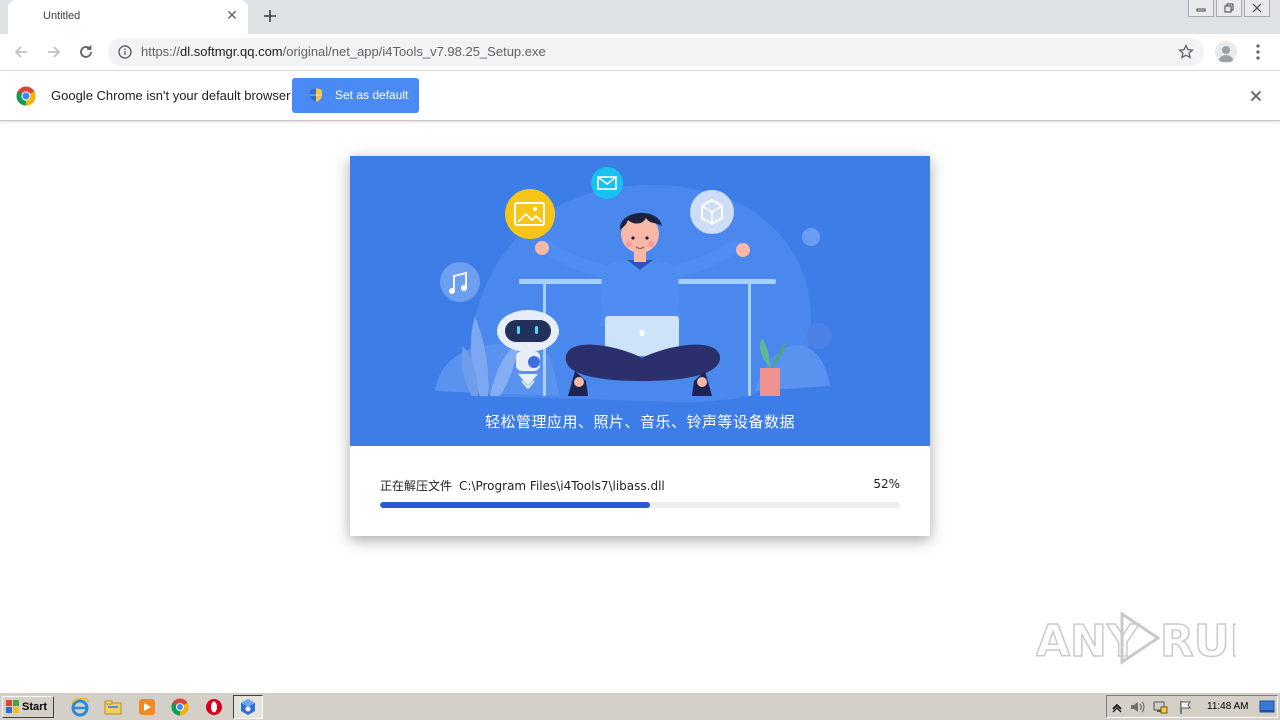  I want to click on browser-tab: Untitled ✕, so click(128, 17).